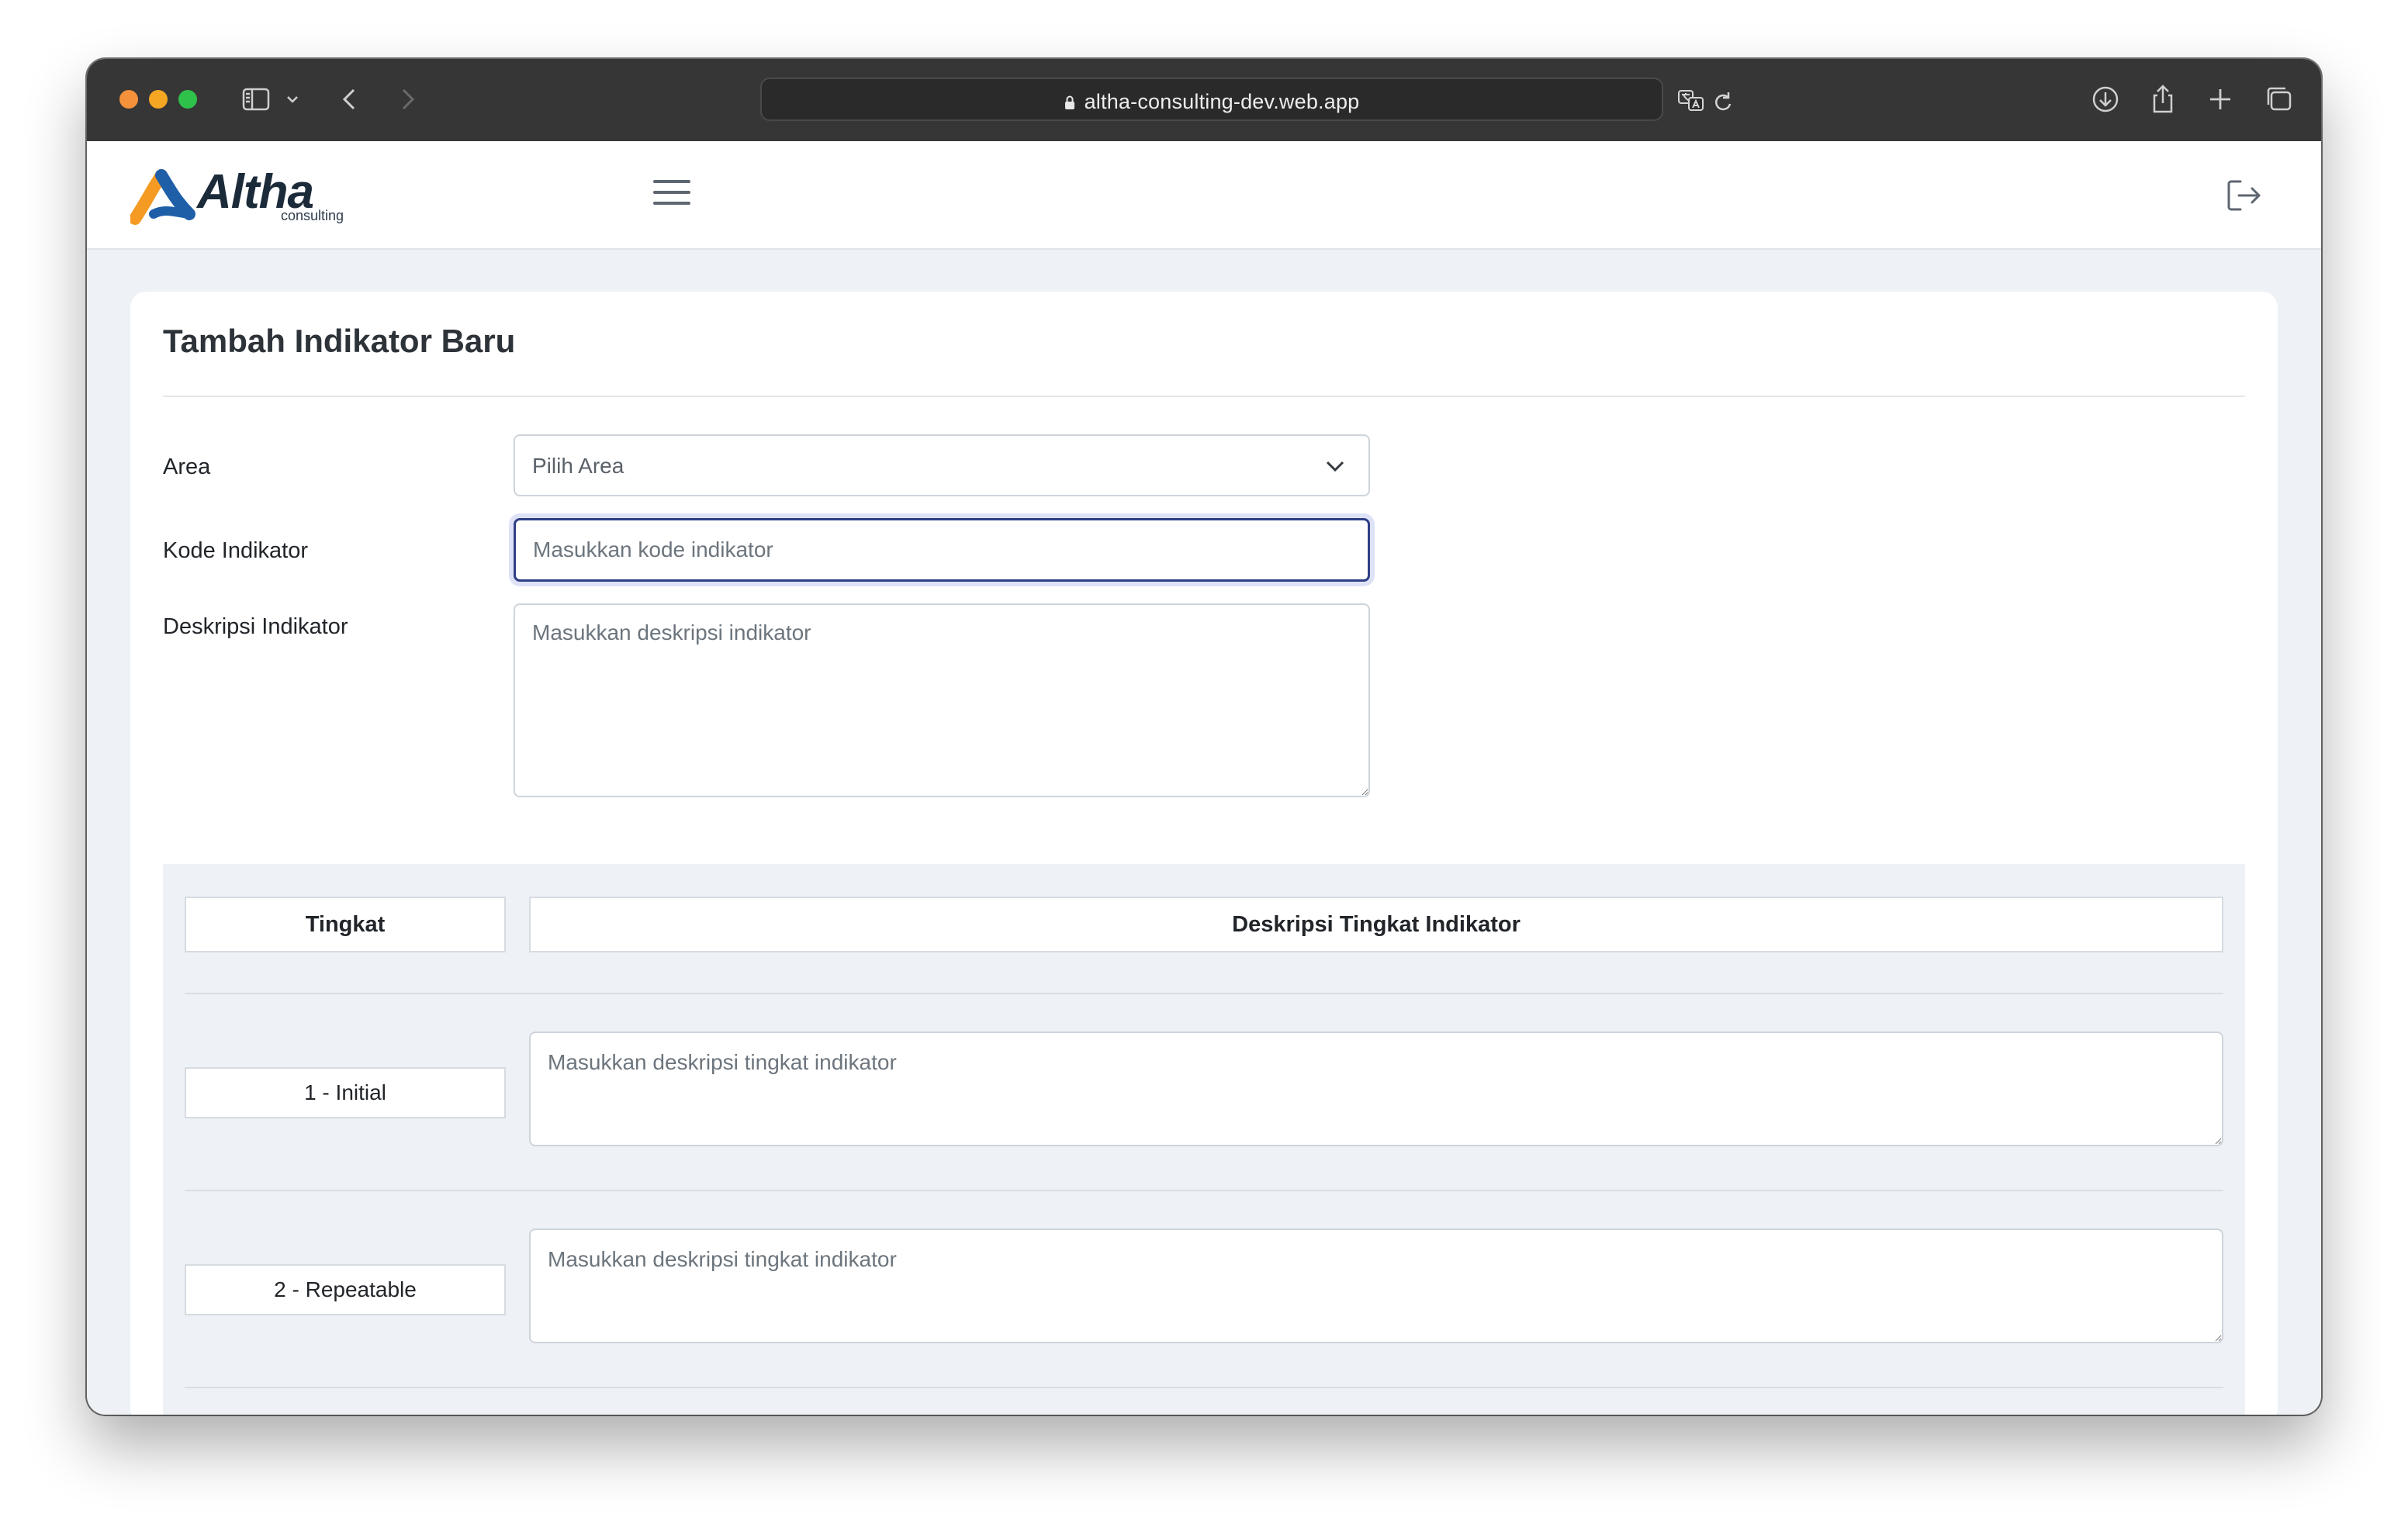  What do you see at coordinates (578, 466) in the screenshot?
I see `area-select-value: Pilih Area` at bounding box center [578, 466].